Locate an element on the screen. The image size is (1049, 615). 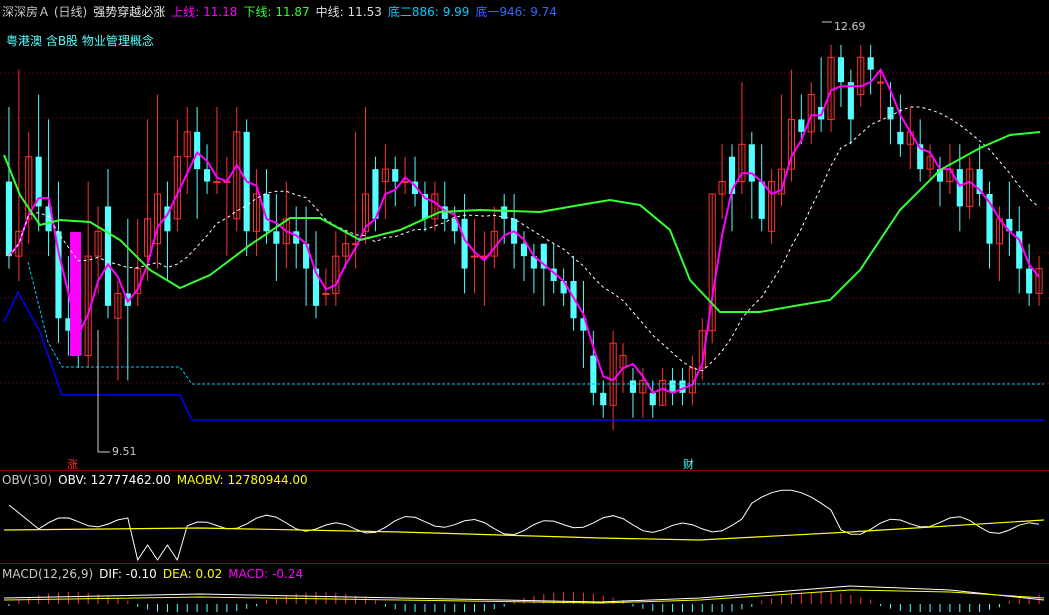
obv-line is located at coordinates (524, 525).